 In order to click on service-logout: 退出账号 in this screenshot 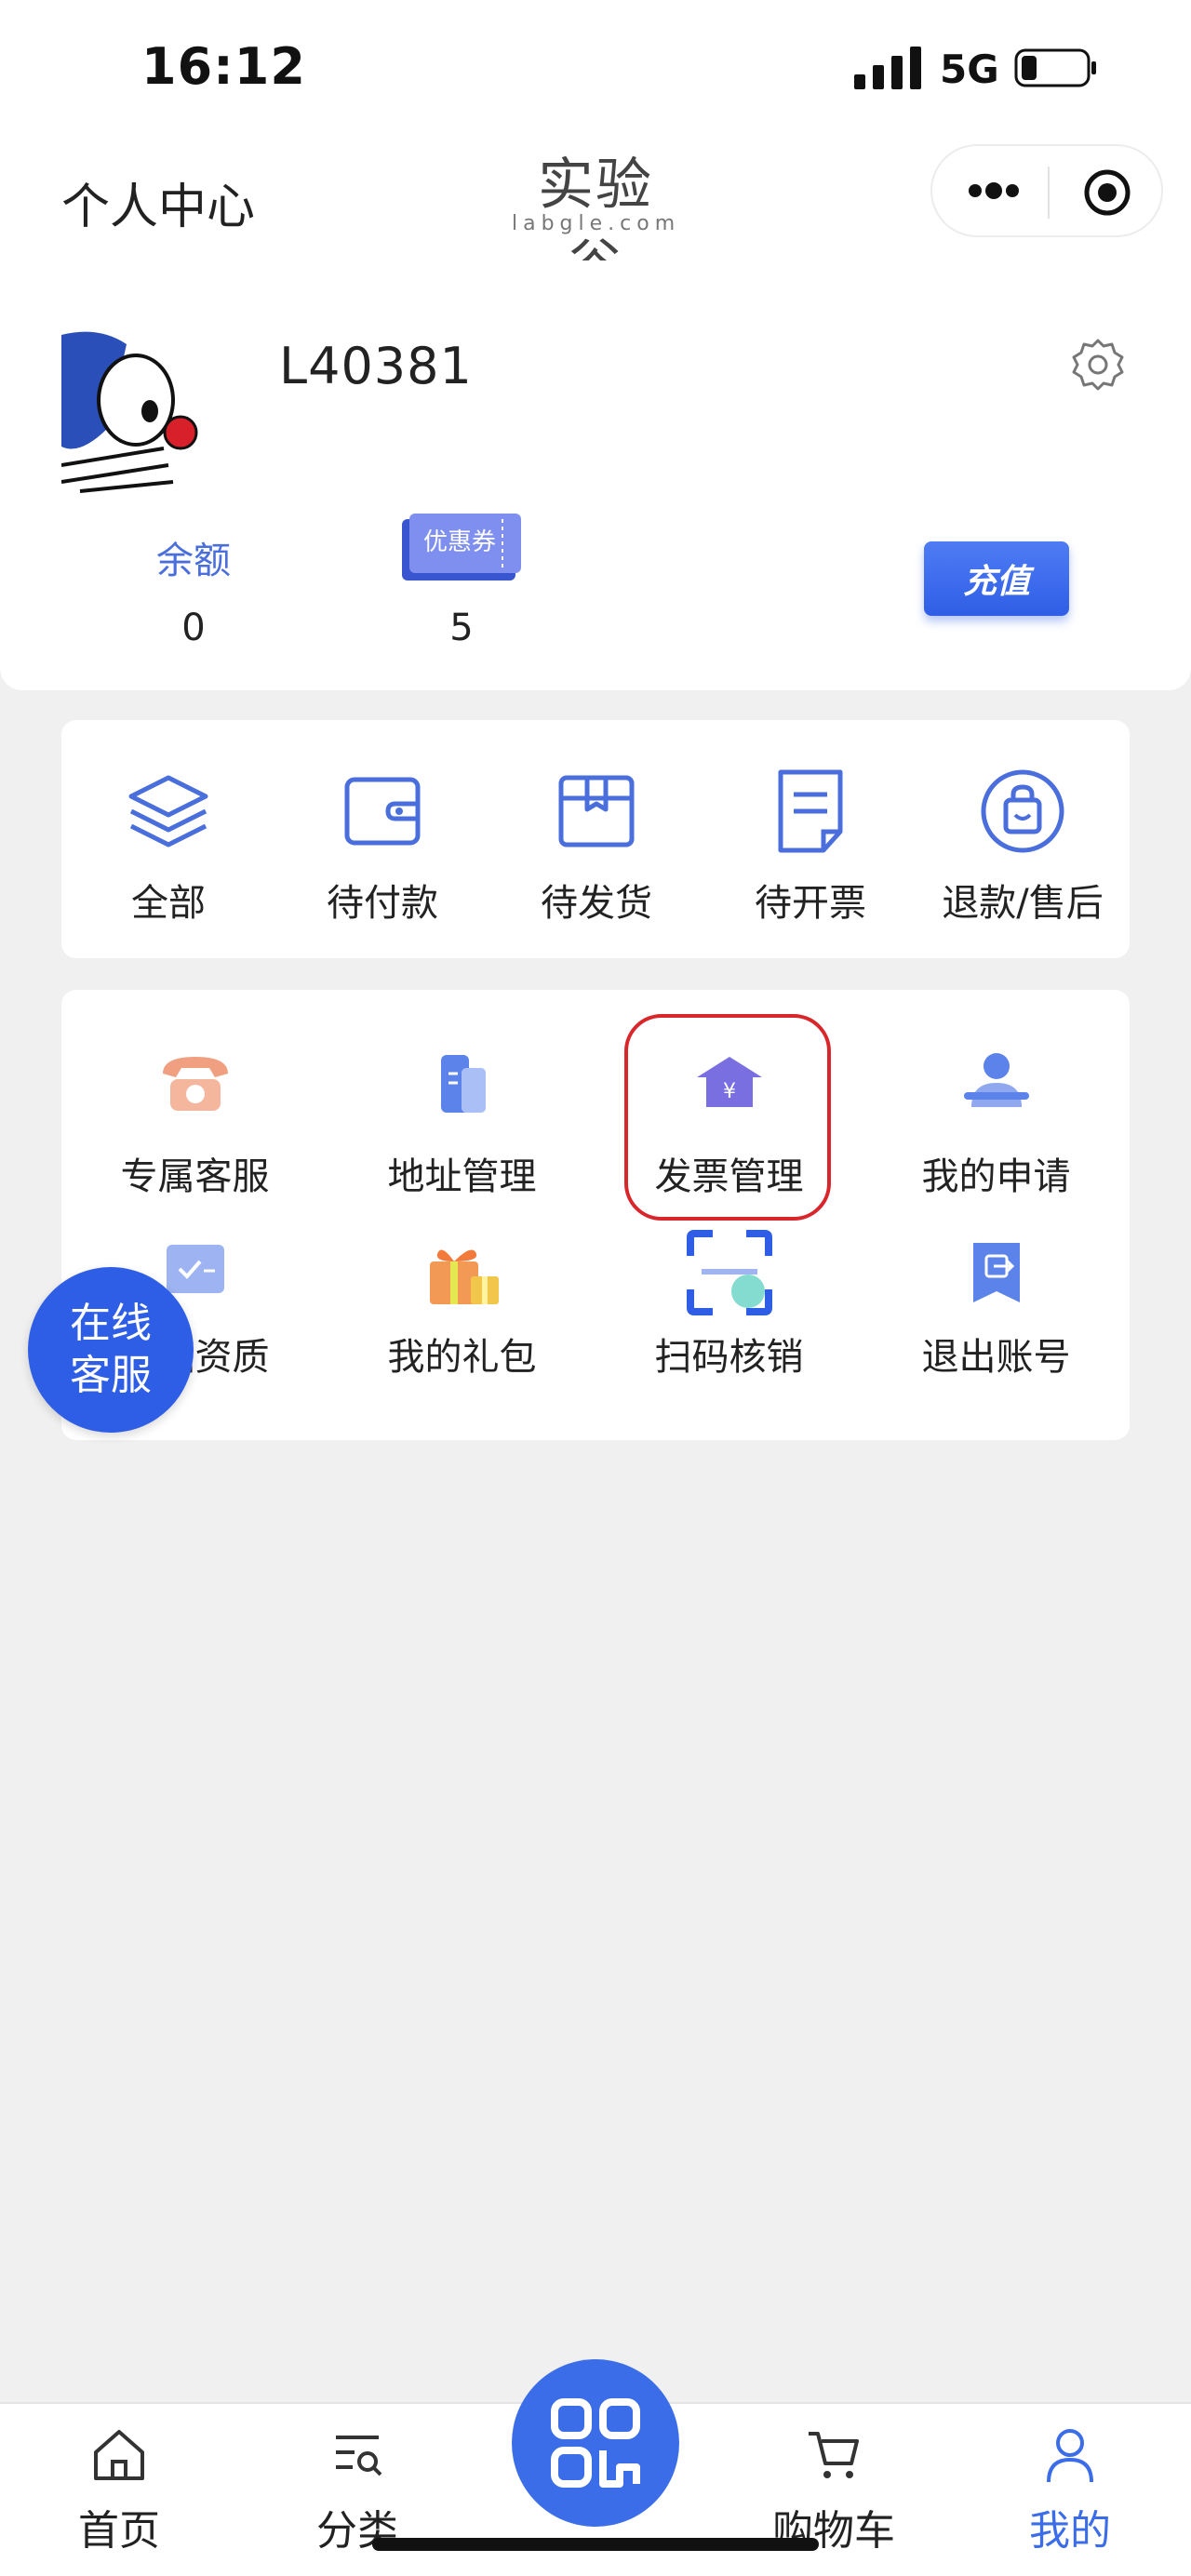, I will do `click(996, 1308)`.